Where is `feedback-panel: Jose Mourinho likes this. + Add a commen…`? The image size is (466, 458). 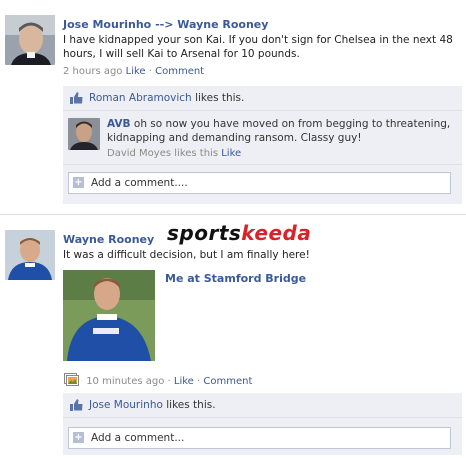
feedback-panel: Jose Mourinho likes this. + Add a commen… is located at coordinates (262, 424).